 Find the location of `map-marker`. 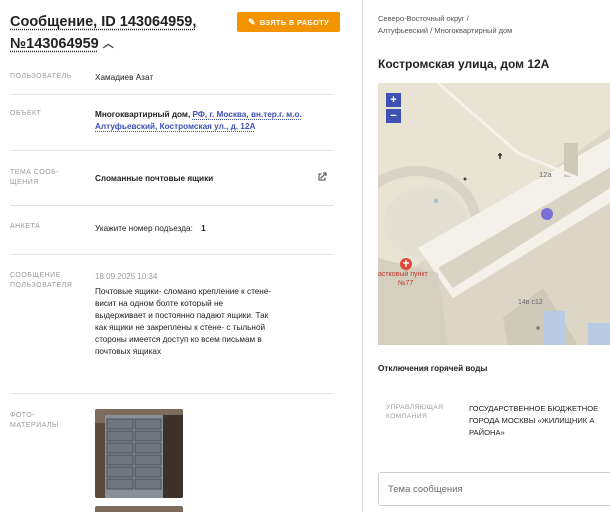

map-marker is located at coordinates (547, 214).